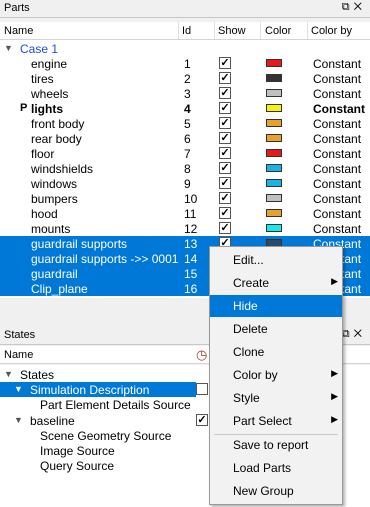 The width and height of the screenshot is (370, 507). I want to click on part-name: engine, so click(49, 64).